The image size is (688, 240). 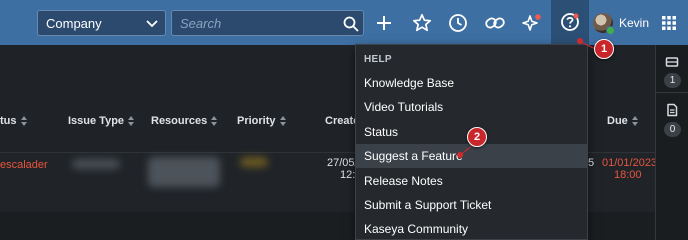 I want to click on menu-item-kaseya-community: Kaseya Community, so click(x=471, y=228).